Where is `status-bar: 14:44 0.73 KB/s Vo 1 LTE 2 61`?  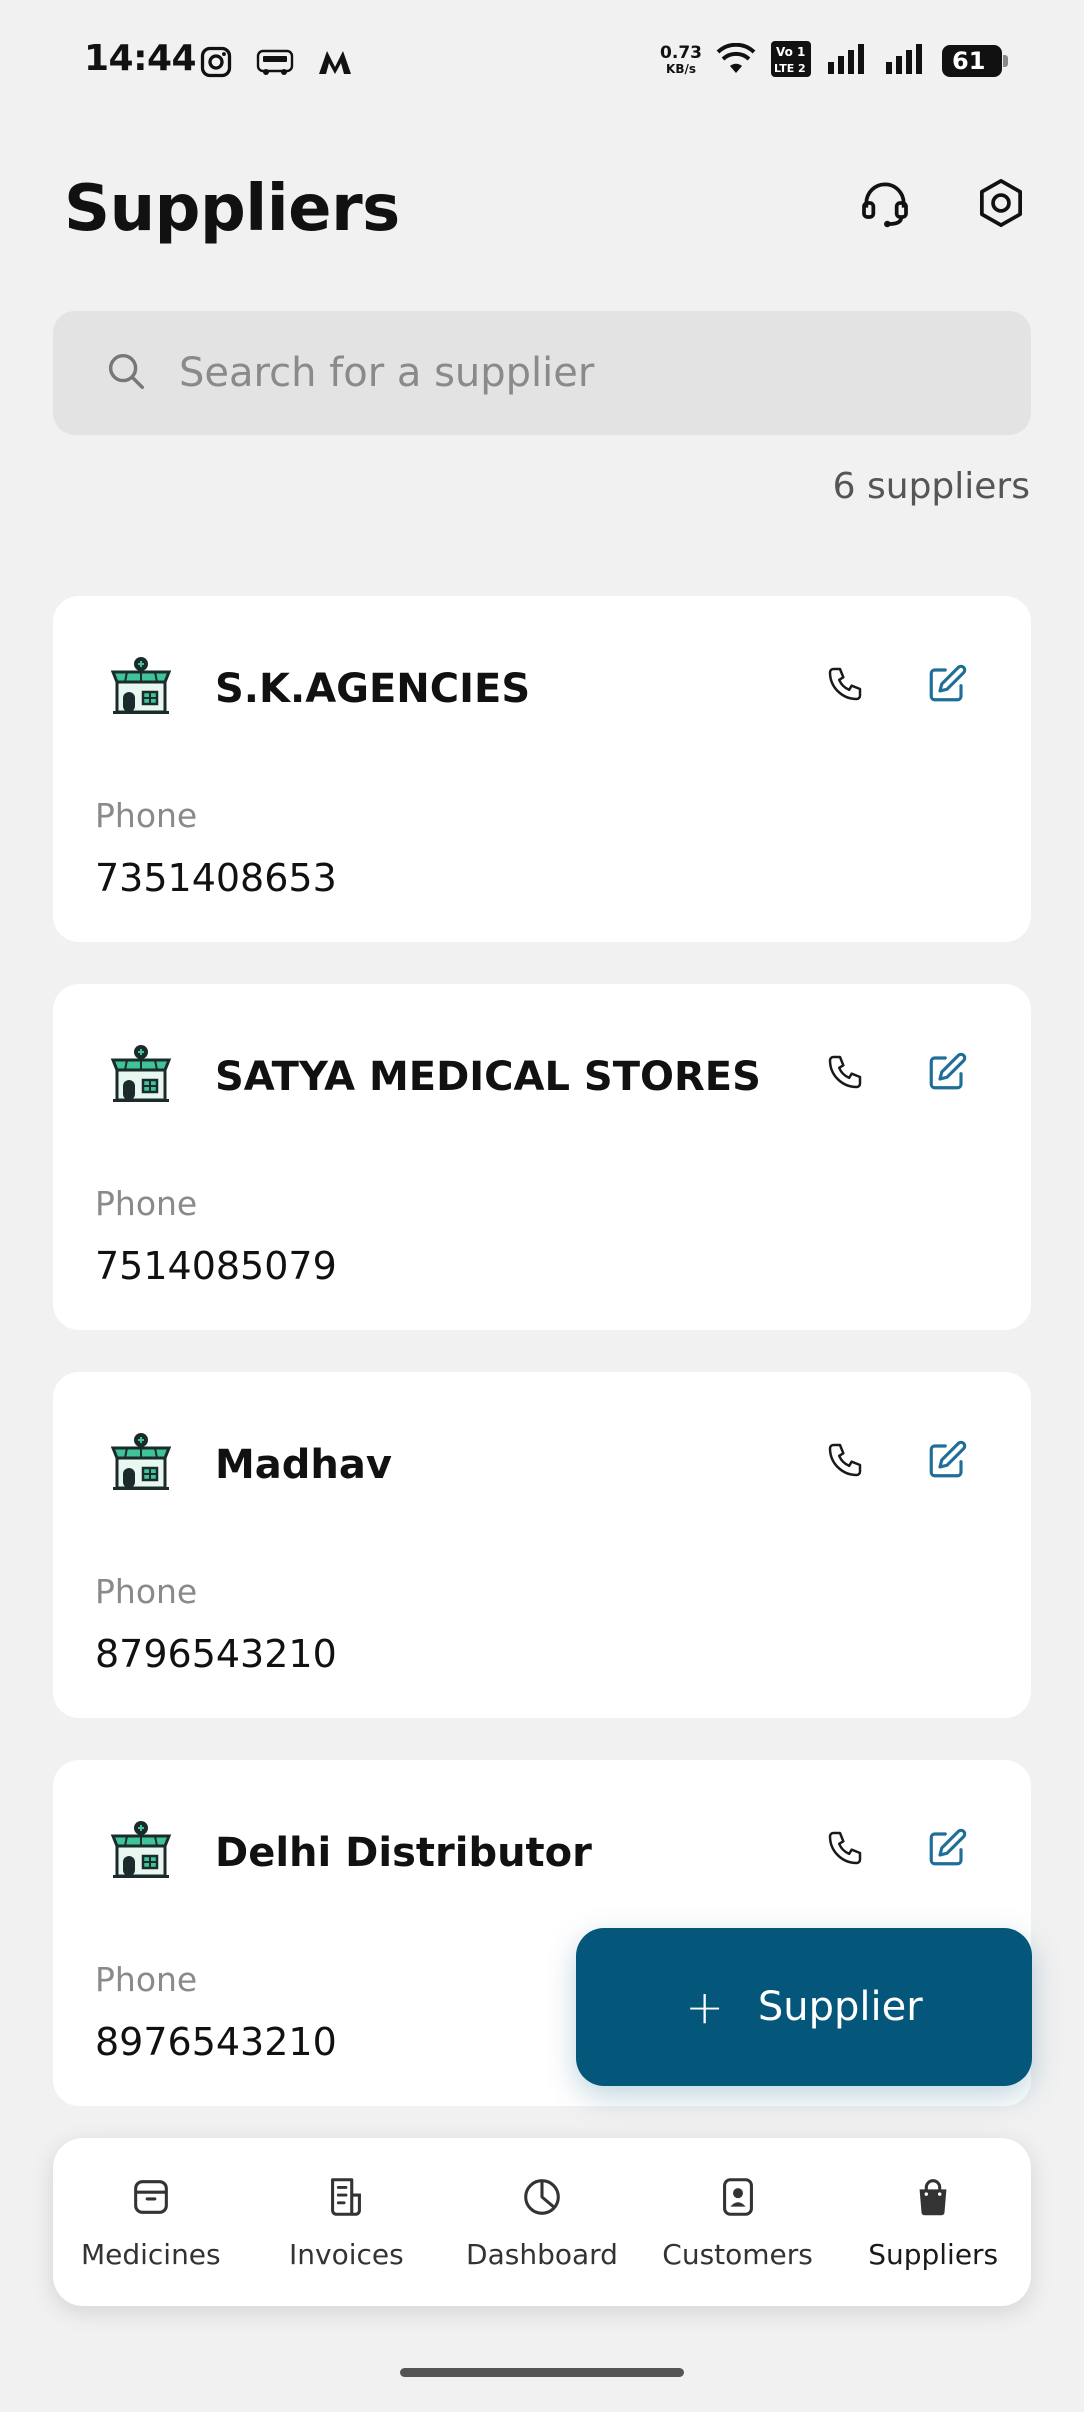
status-bar: 14:44 0.73 KB/s Vo 1 LTE 2 61 is located at coordinates (542, 62).